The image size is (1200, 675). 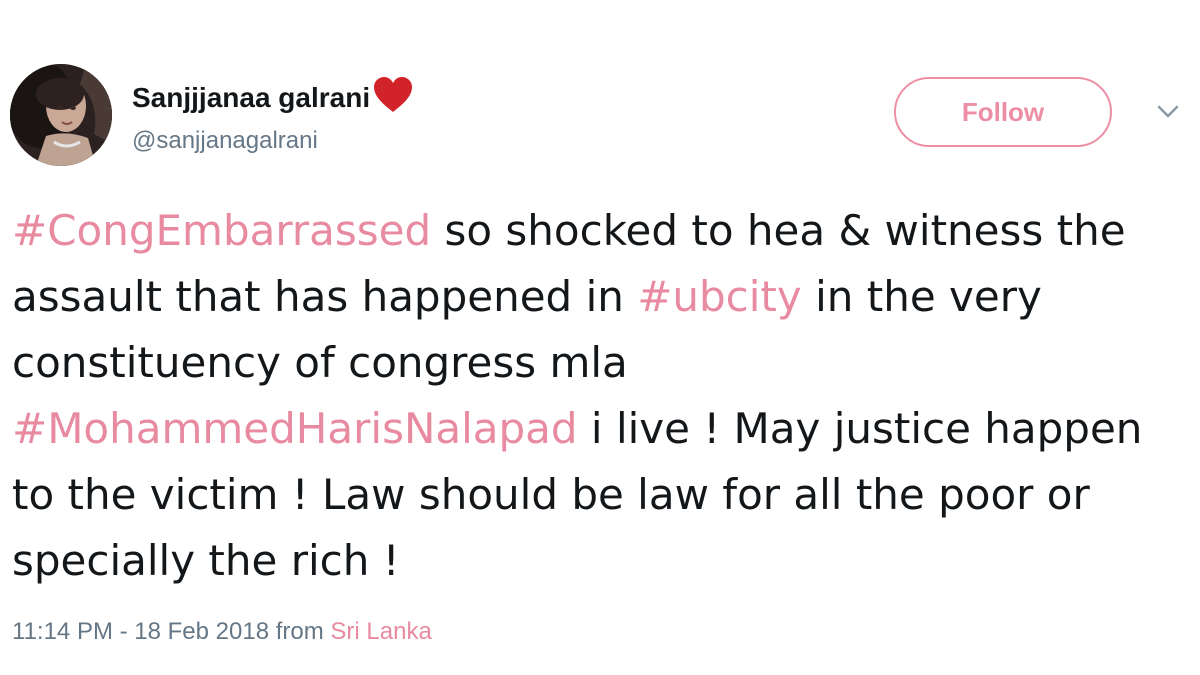 What do you see at coordinates (1168, 112) in the screenshot?
I see `chevron-down-icon` at bounding box center [1168, 112].